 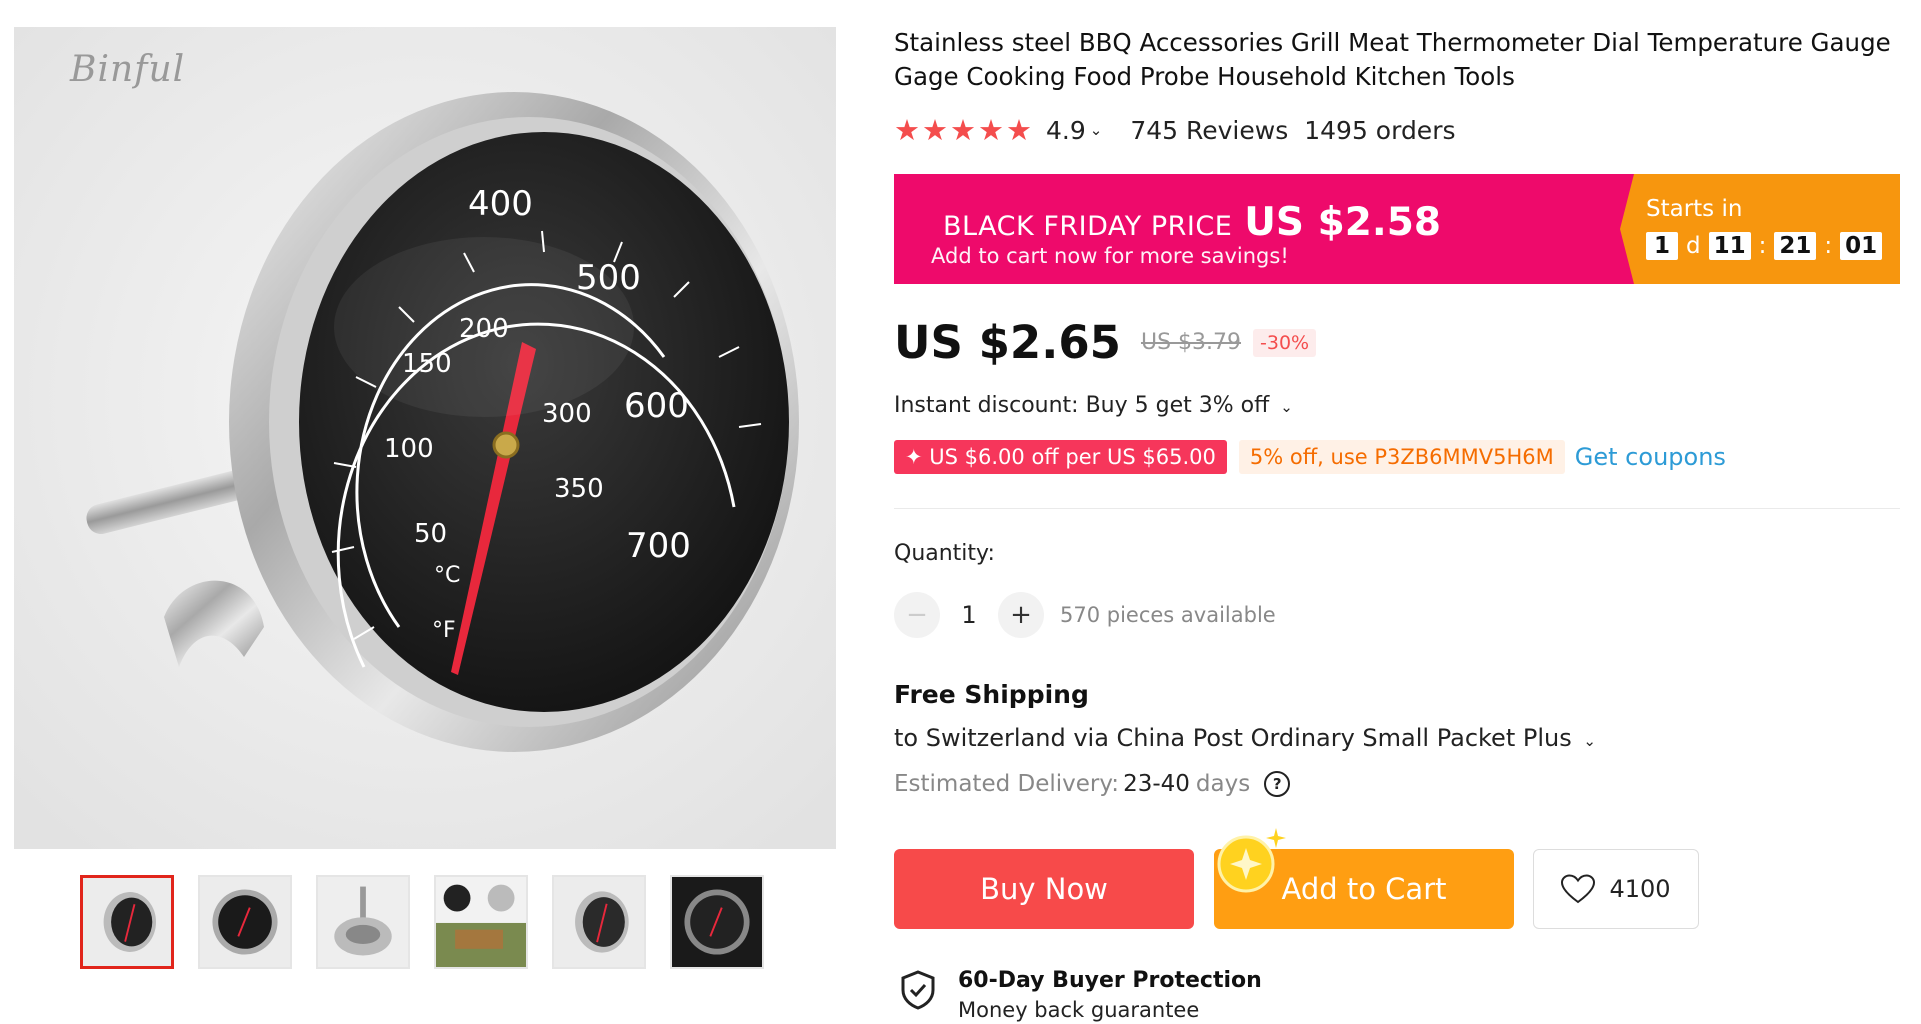 I want to click on sparkle-icon, so click(x=1251, y=860).